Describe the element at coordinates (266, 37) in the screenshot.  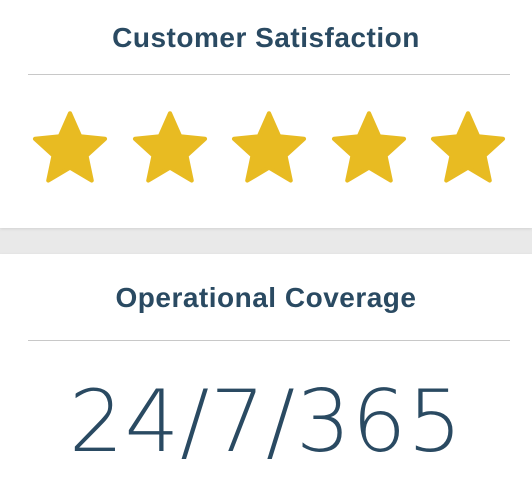
I see `customer-satisfaction-title: Customer Satisfaction` at that location.